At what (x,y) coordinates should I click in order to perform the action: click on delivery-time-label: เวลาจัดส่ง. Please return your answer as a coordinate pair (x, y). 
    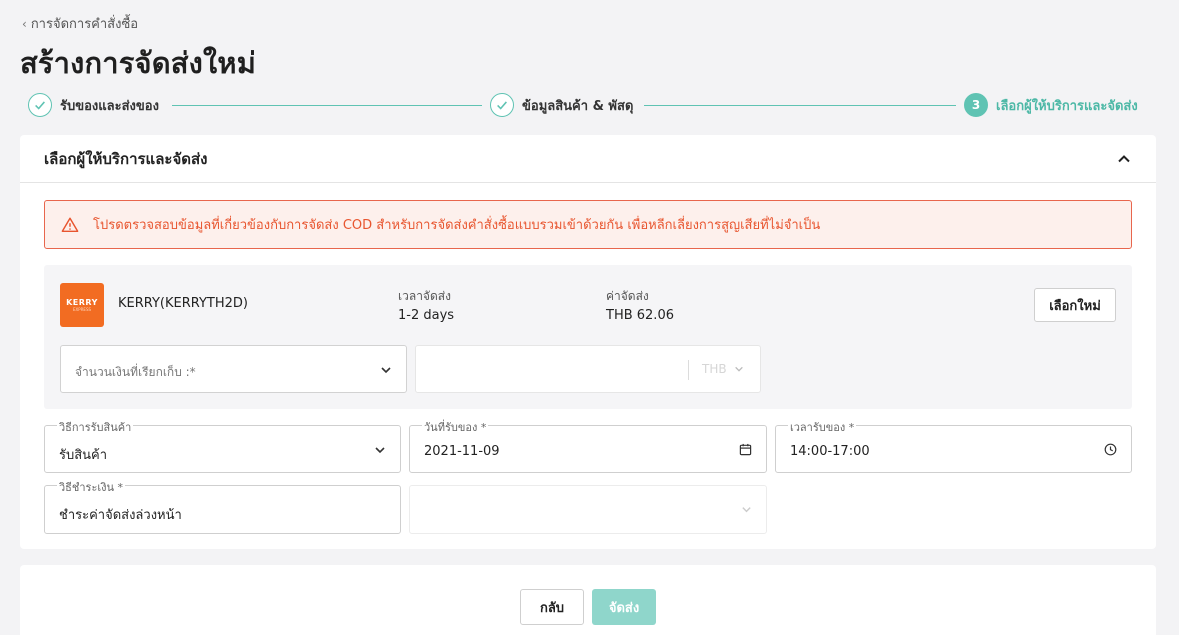
    Looking at the image, I should click on (424, 296).